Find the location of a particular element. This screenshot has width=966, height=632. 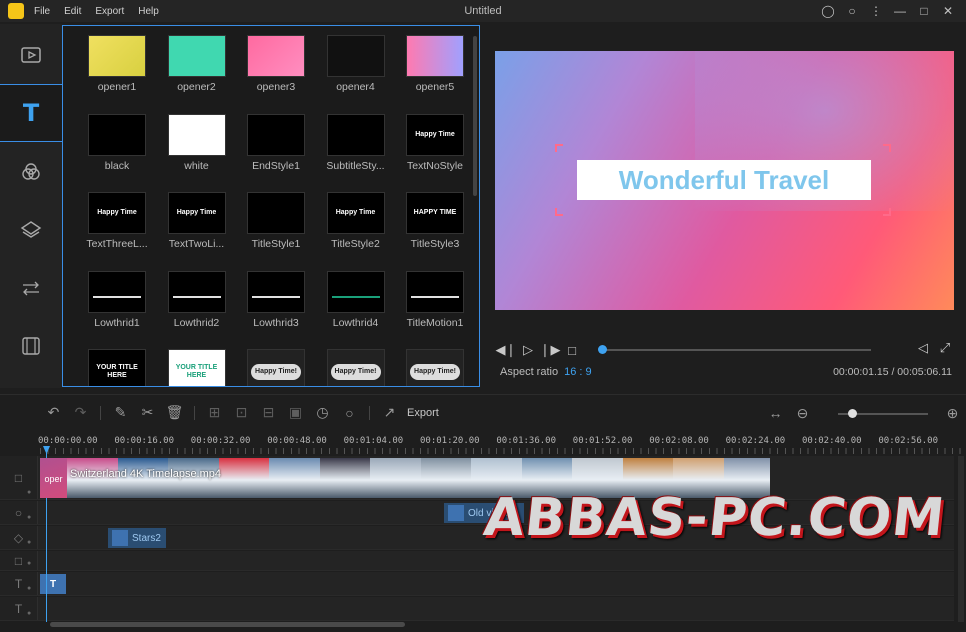

timeline-vscrollbar is located at coordinates (961, 539).